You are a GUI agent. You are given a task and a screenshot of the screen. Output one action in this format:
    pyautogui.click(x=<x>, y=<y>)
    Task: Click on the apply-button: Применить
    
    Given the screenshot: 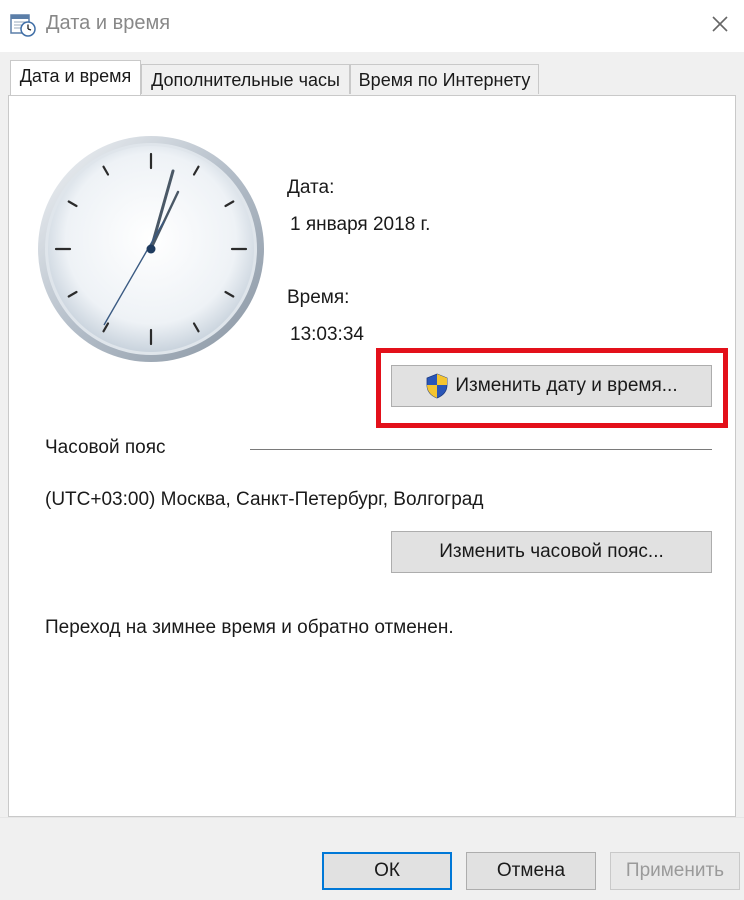 What is the action you would take?
    pyautogui.click(x=675, y=871)
    